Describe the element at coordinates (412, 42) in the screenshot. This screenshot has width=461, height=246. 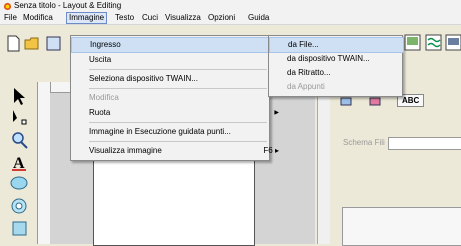
I see `stitch-simulator-icon` at that location.